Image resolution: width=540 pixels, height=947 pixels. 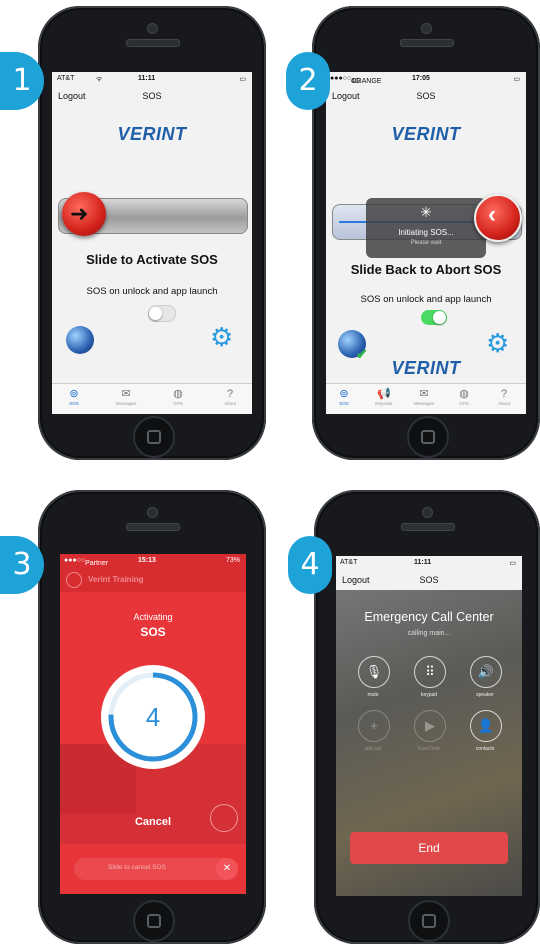 I want to click on megaphone-icon: 📢, so click(x=384, y=394).